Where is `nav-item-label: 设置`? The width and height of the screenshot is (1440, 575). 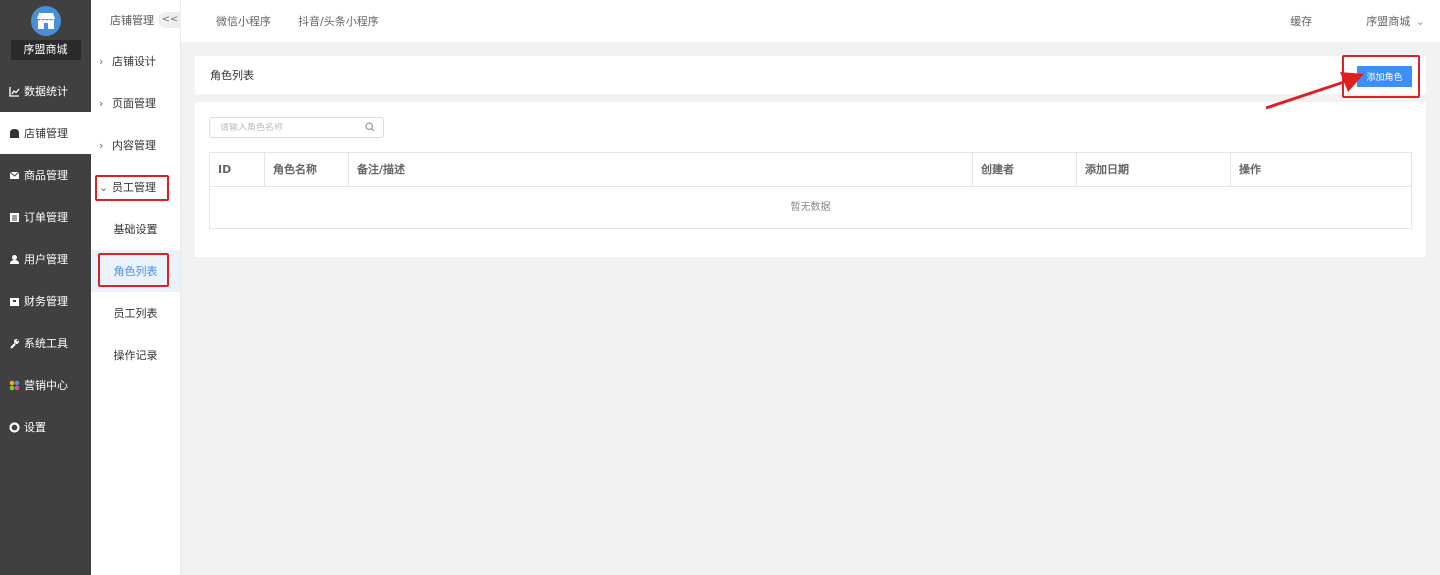 nav-item-label: 设置 is located at coordinates (35, 427).